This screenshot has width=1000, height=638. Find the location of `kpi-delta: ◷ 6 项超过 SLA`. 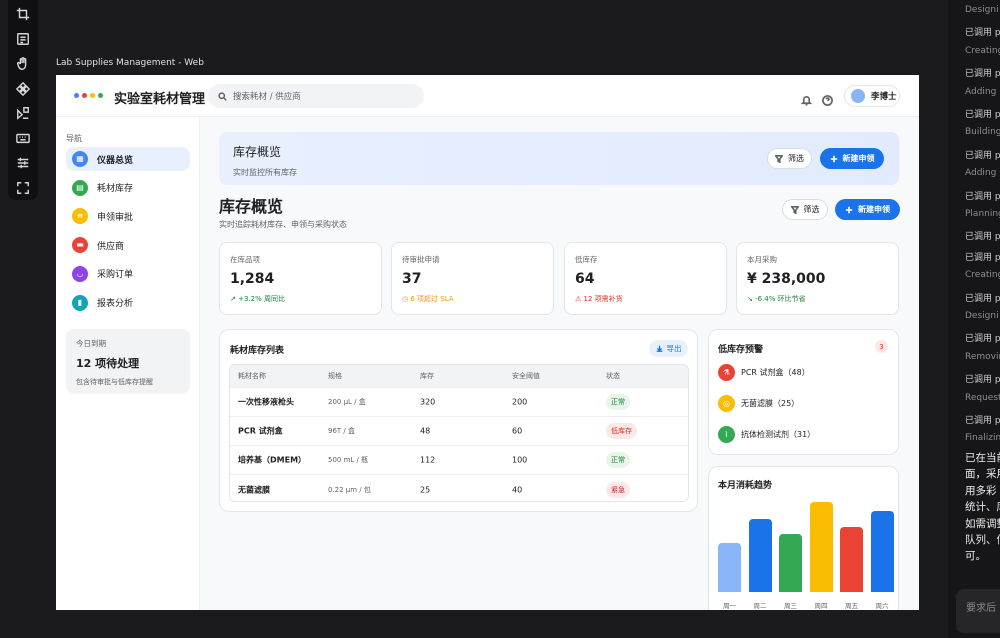

kpi-delta: ◷ 6 项超过 SLA is located at coordinates (472, 299).